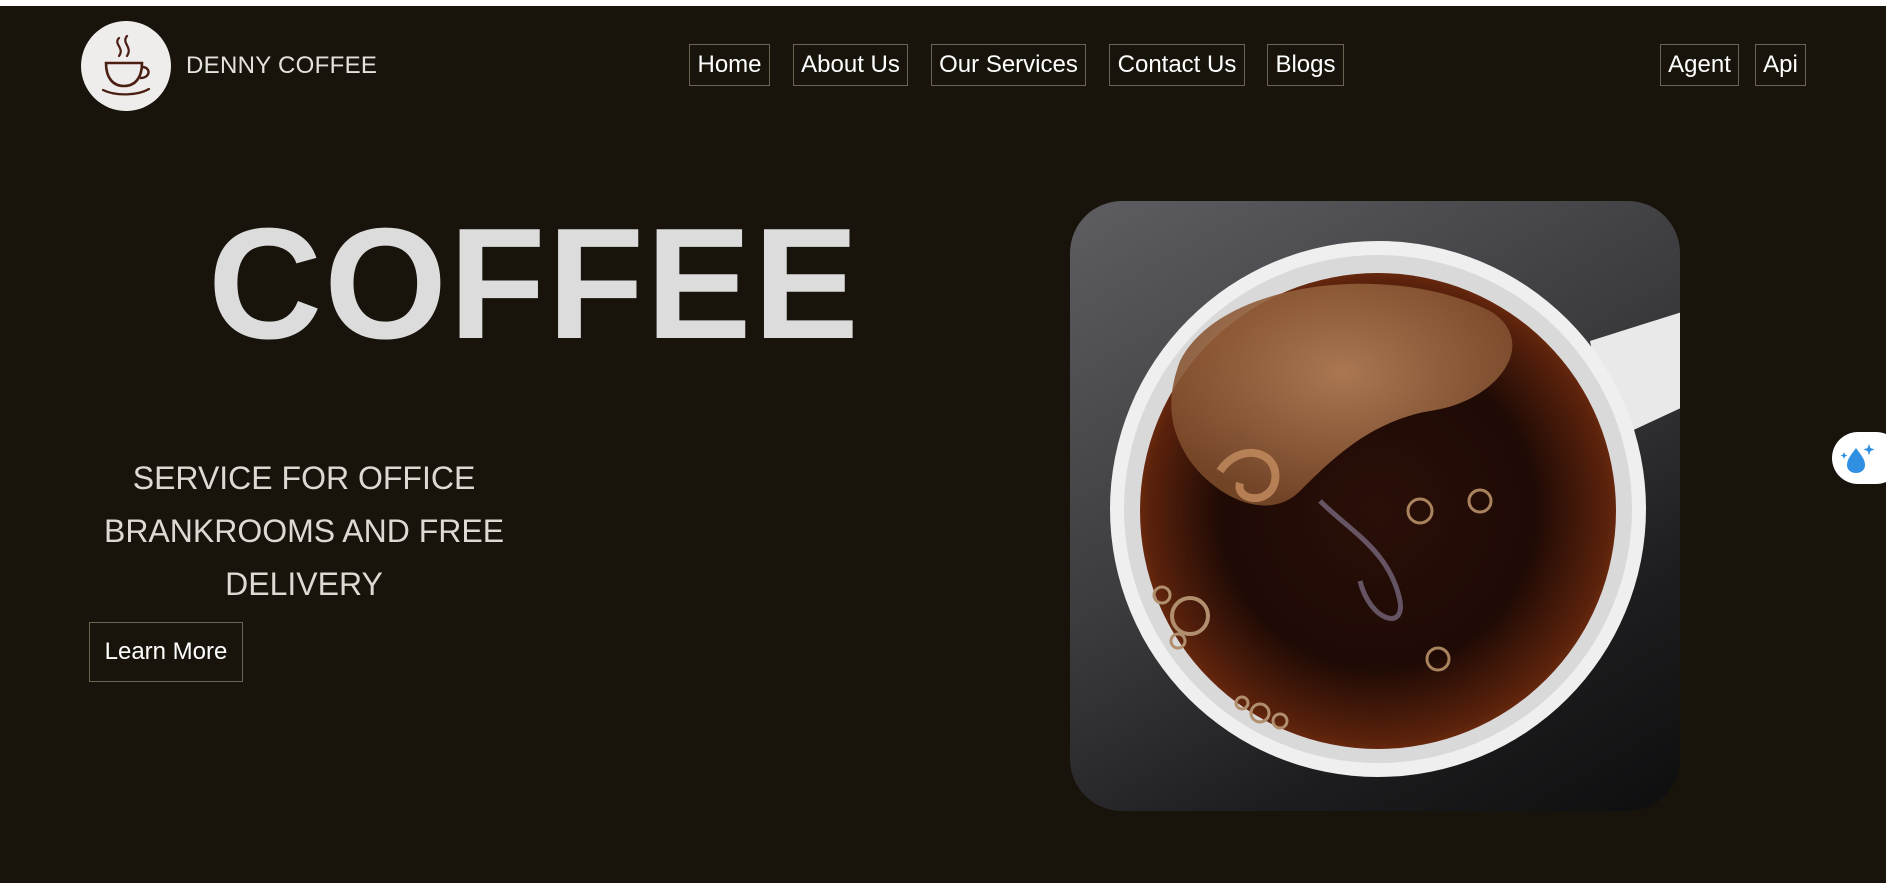  Describe the element at coordinates (281, 66) in the screenshot. I see `brand-name: DENNY COFFEE` at that location.